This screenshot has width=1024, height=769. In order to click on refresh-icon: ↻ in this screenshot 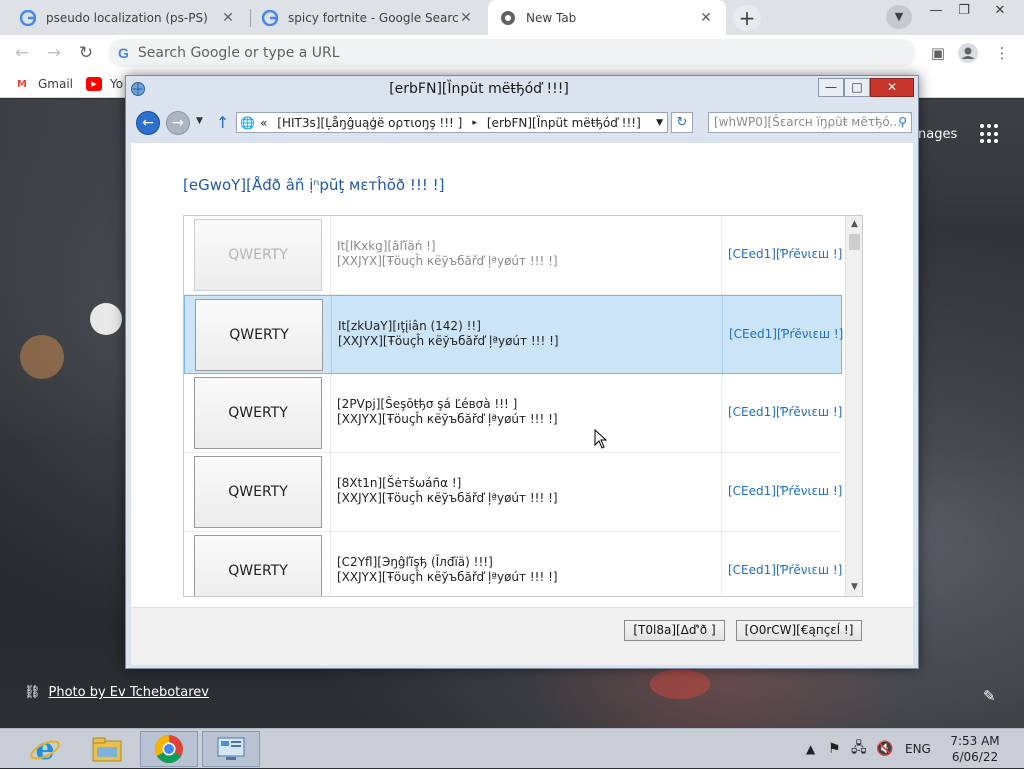, I will do `click(682, 122)`.